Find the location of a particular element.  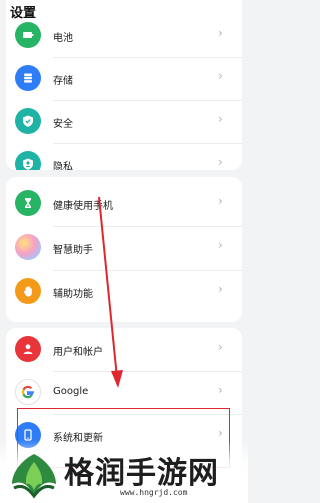

watermark-text: 格润手游网 is located at coordinates (141, 473).